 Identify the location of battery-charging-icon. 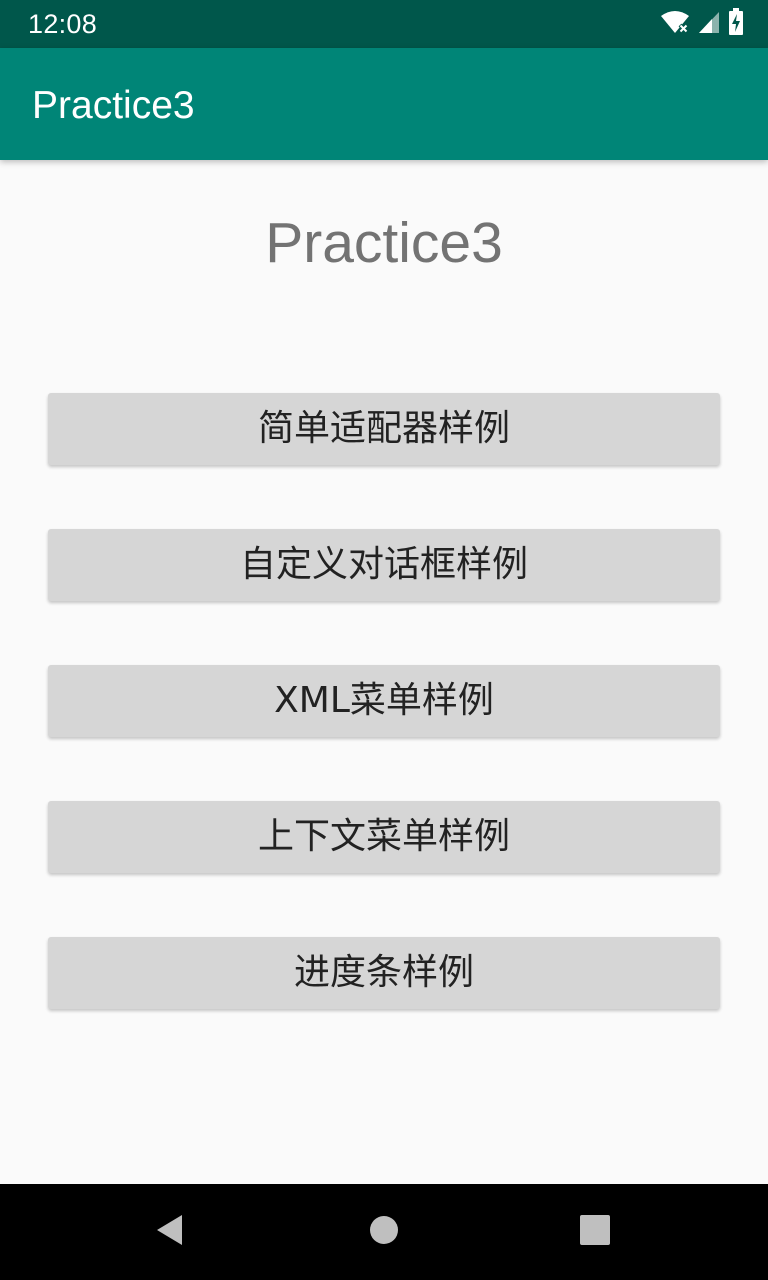
(736, 24).